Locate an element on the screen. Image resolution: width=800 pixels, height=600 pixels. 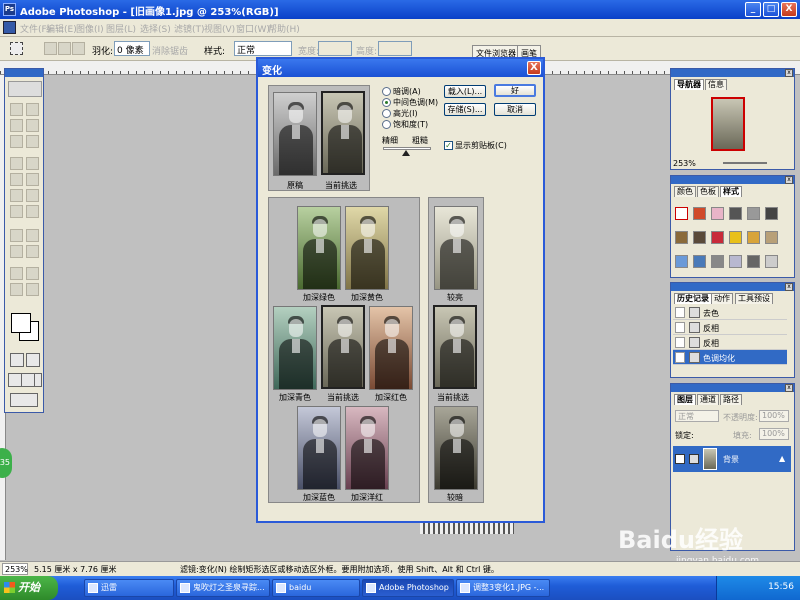
task-xunlei: 迅雷 is located at coordinates (129, 588).